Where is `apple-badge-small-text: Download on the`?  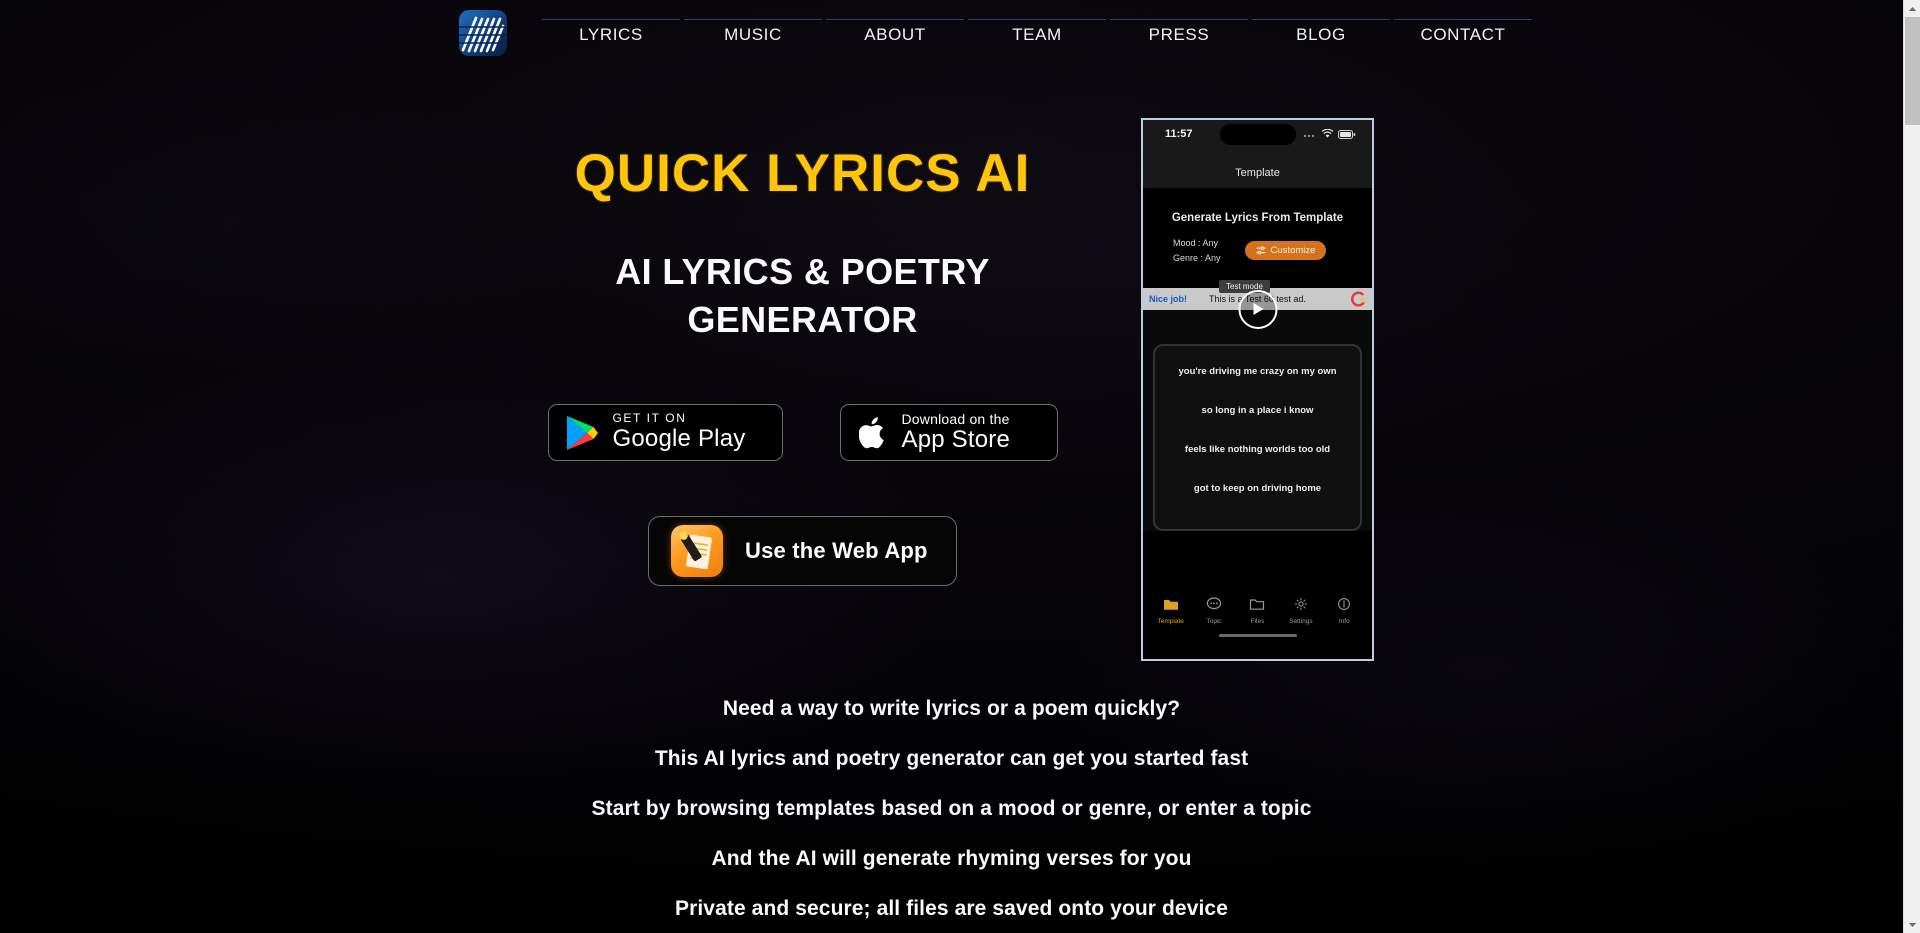 apple-badge-small-text: Download on the is located at coordinates (955, 419).